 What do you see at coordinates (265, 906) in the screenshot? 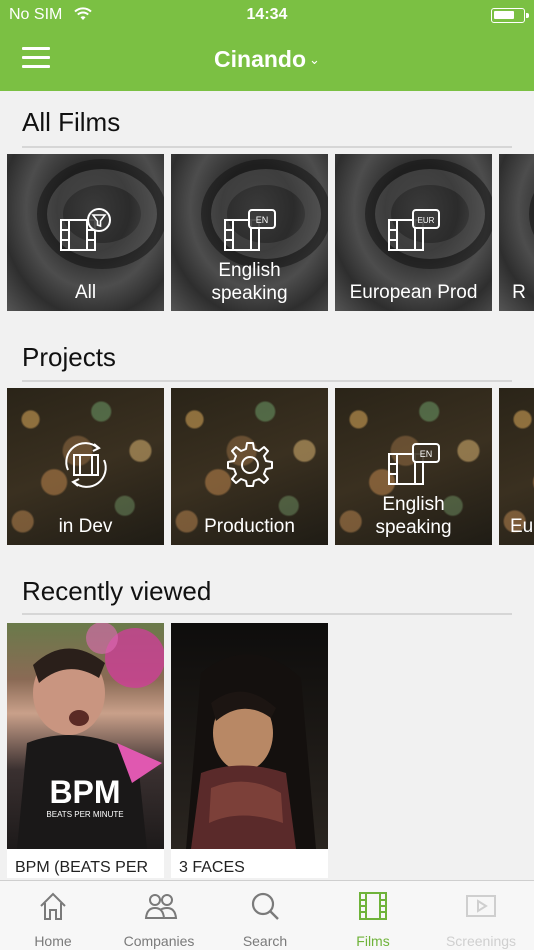
I see `search-icon` at bounding box center [265, 906].